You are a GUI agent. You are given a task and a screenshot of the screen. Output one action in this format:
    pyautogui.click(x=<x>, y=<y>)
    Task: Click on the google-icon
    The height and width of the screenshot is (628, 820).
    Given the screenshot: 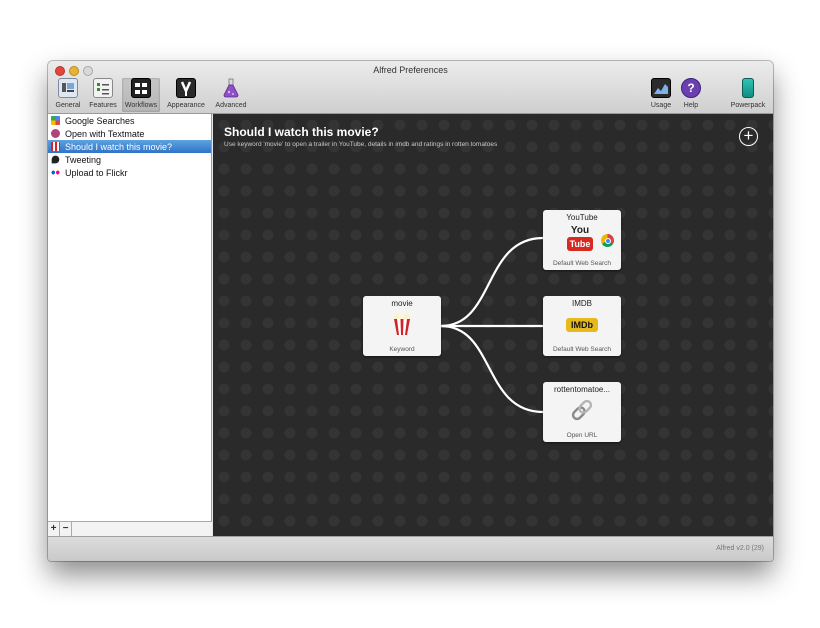 What is the action you would take?
    pyautogui.click(x=55, y=120)
    